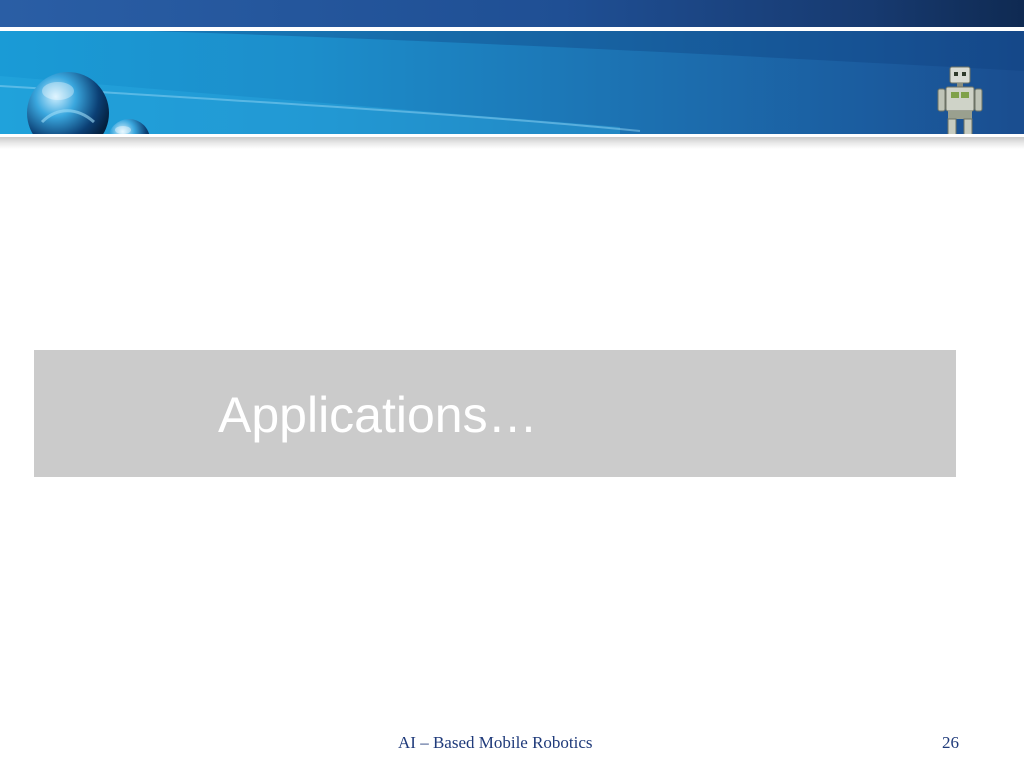 This screenshot has width=1024, height=768. What do you see at coordinates (512, 13) in the screenshot?
I see `header-top-strip` at bounding box center [512, 13].